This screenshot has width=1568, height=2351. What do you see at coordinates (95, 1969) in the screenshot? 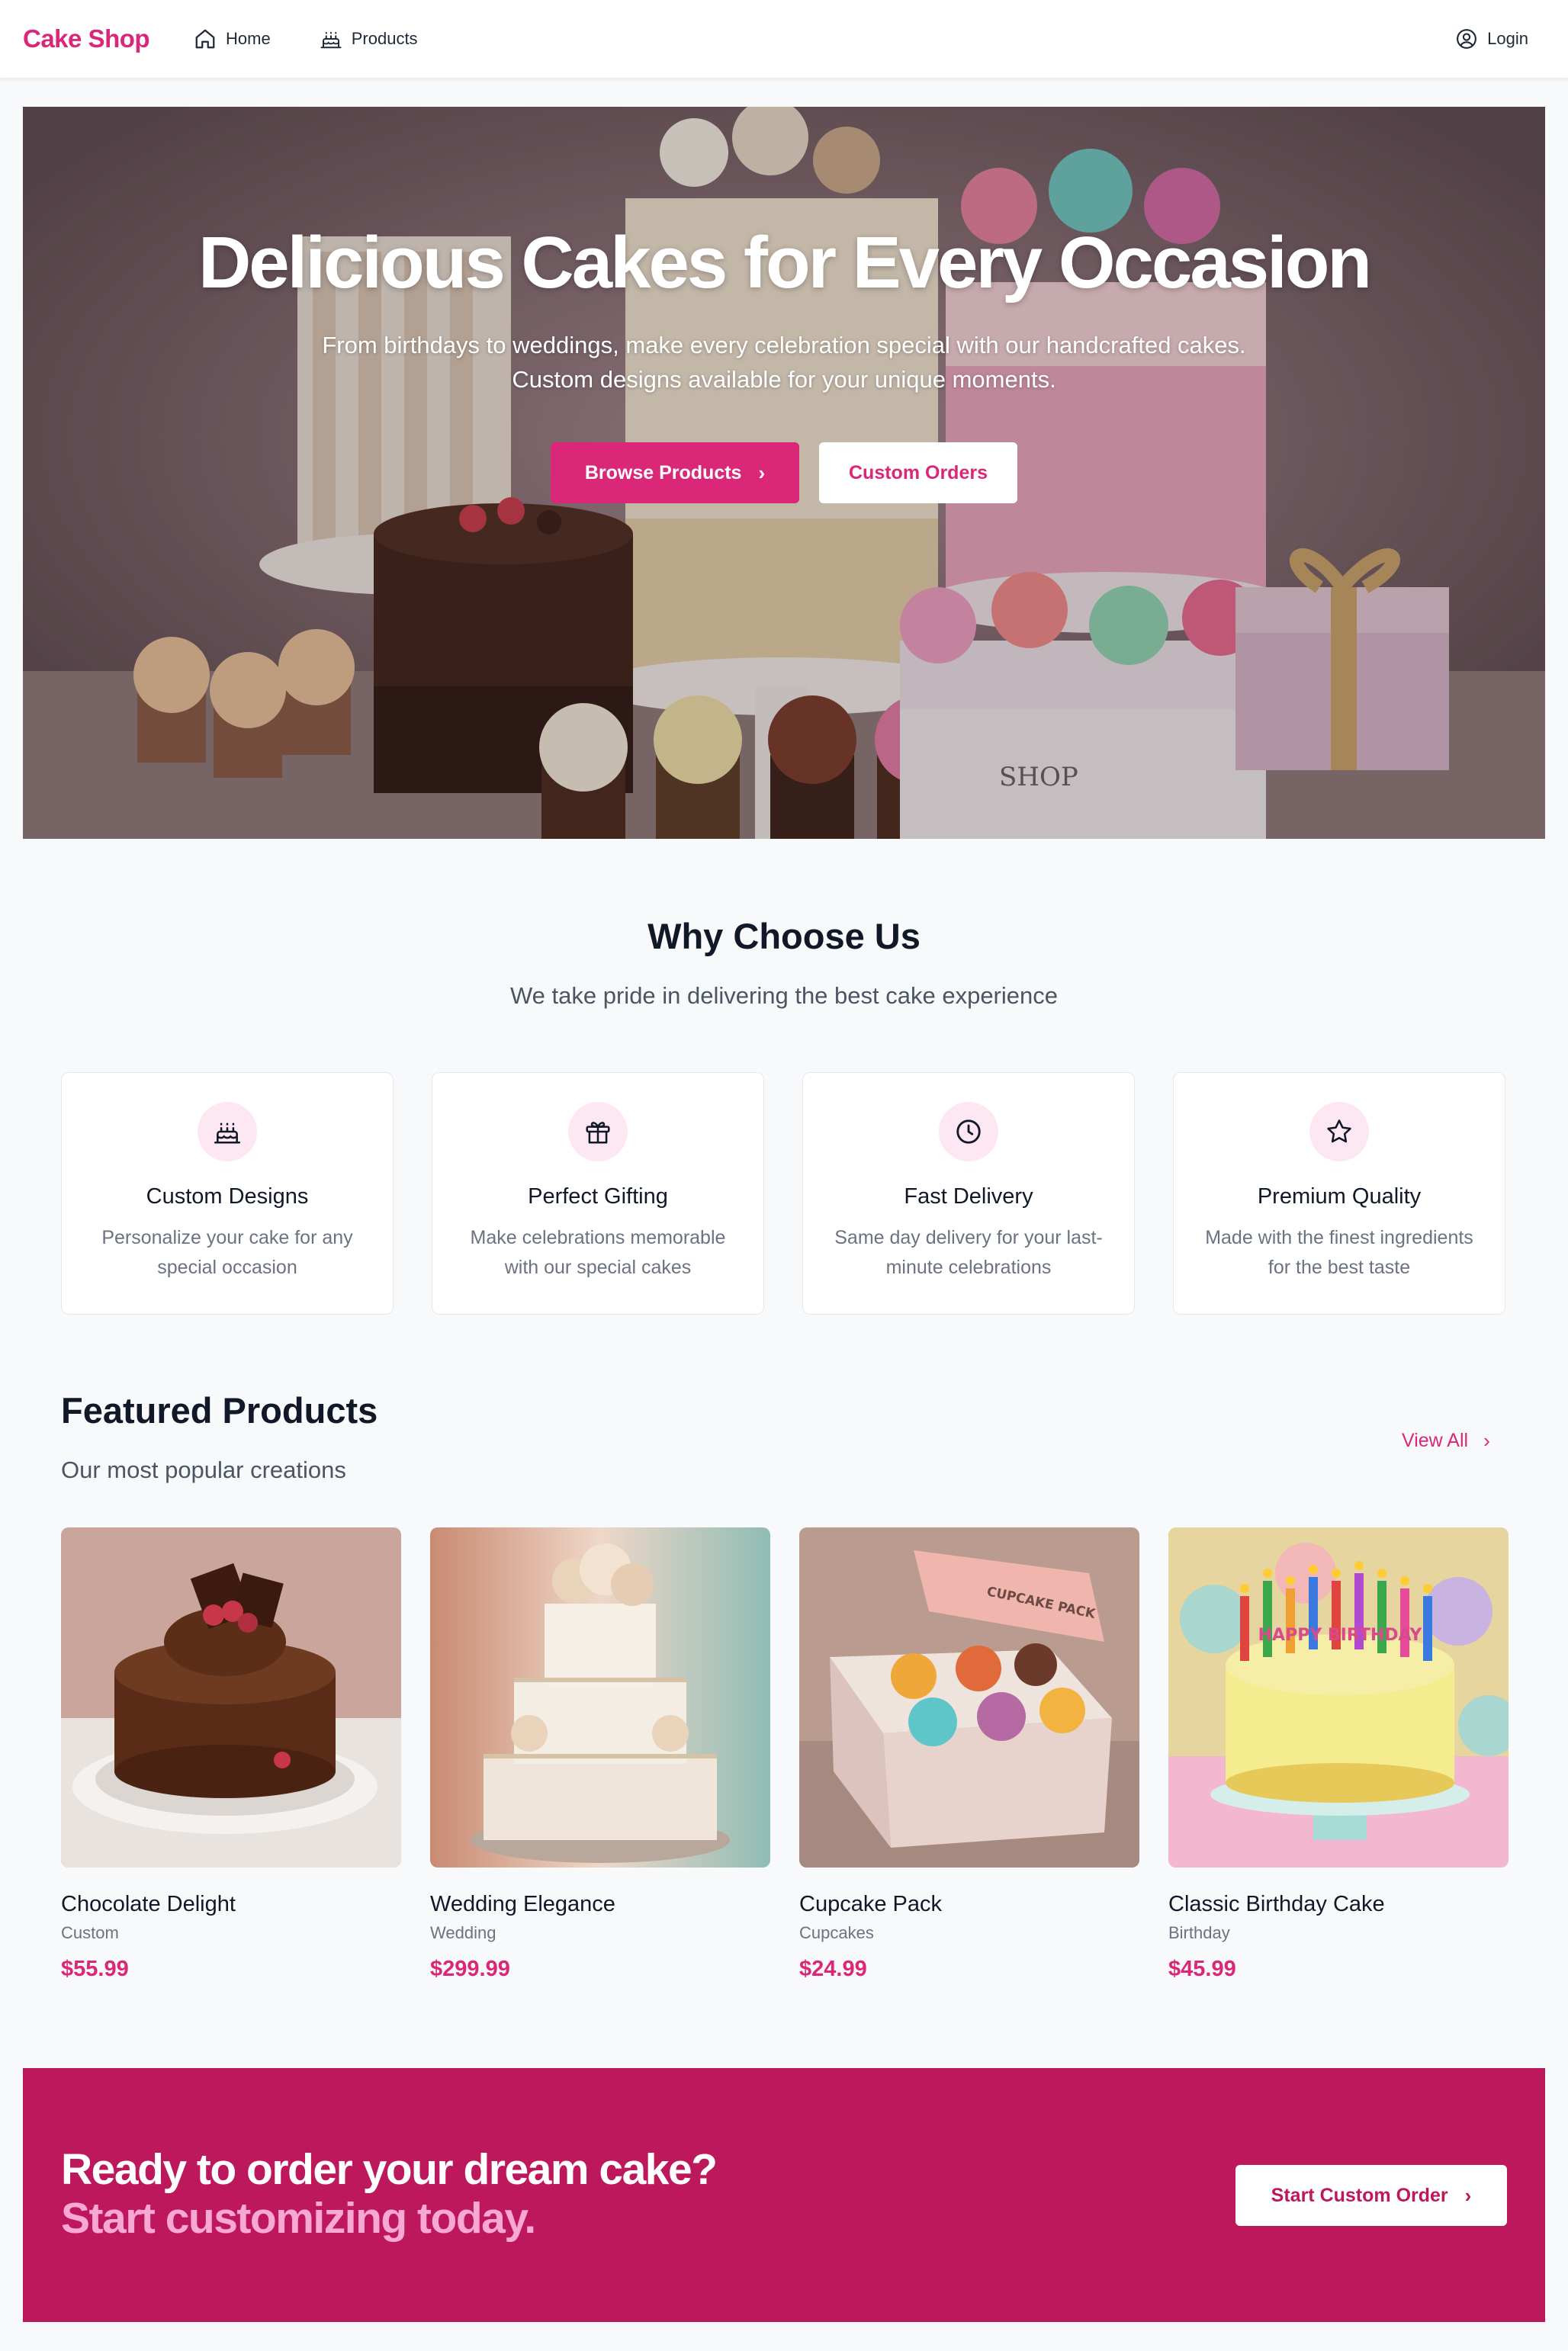
I see `product-price: $55.99` at bounding box center [95, 1969].